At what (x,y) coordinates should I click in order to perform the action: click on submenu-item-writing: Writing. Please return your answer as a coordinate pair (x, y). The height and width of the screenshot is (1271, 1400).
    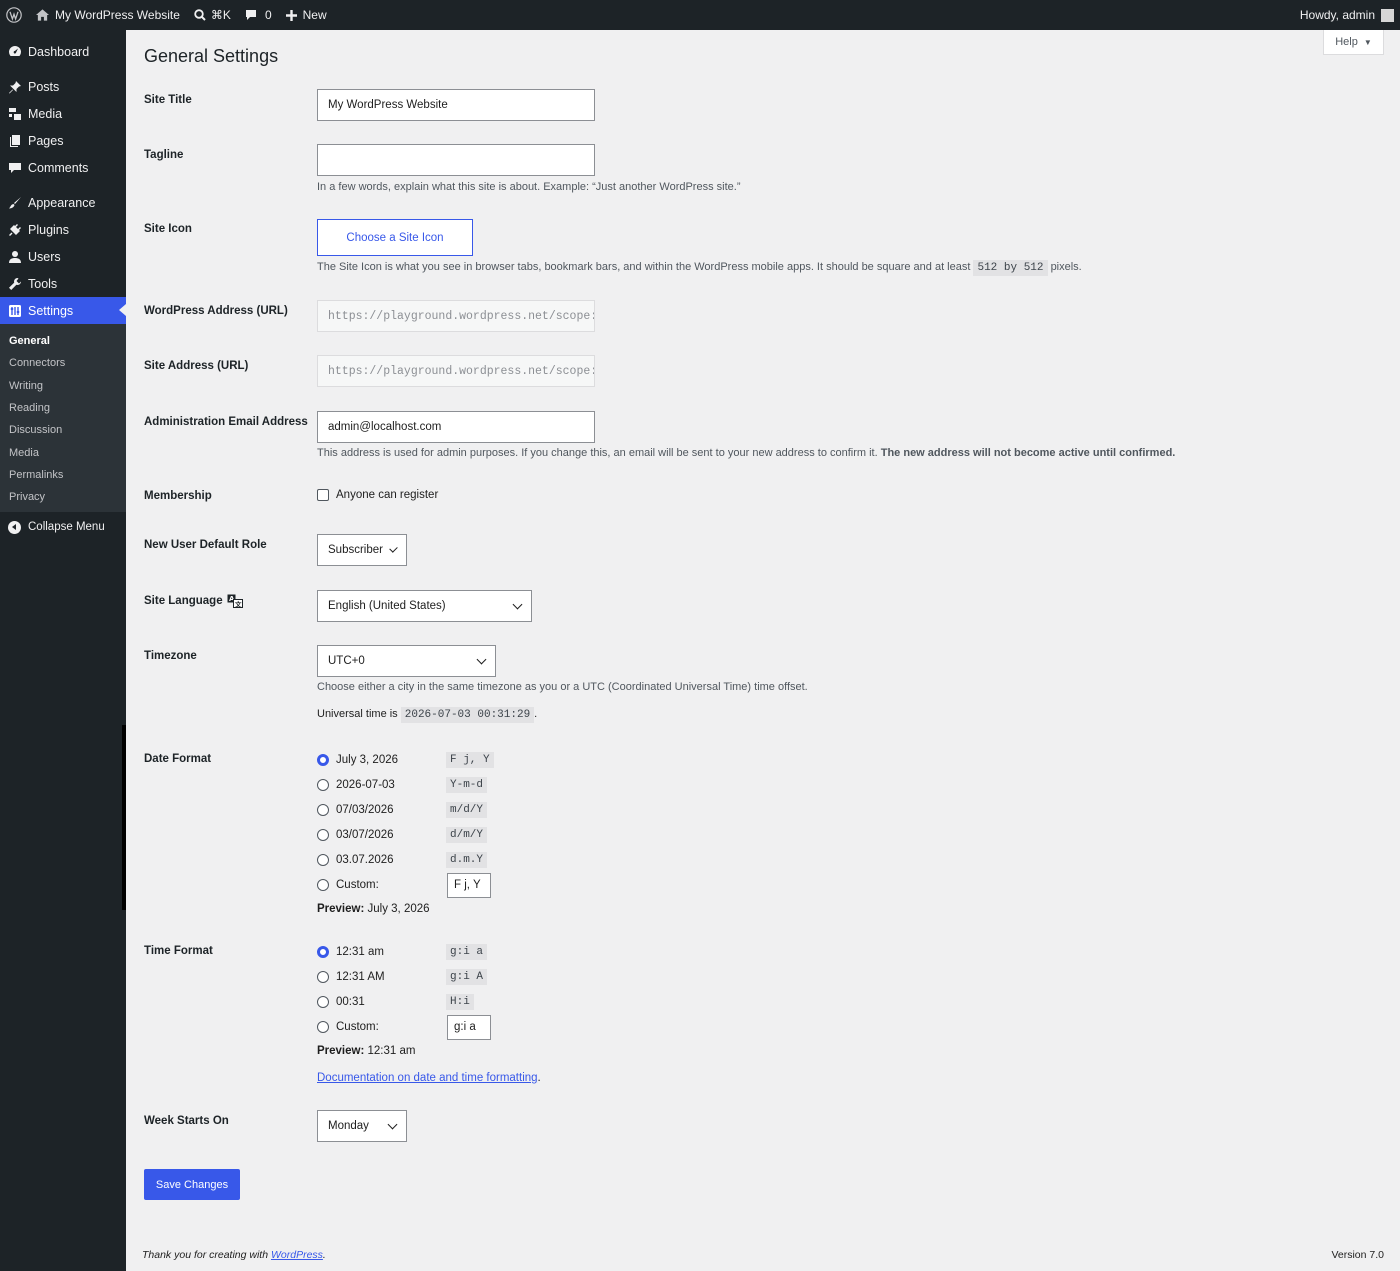
    Looking at the image, I should click on (63, 386).